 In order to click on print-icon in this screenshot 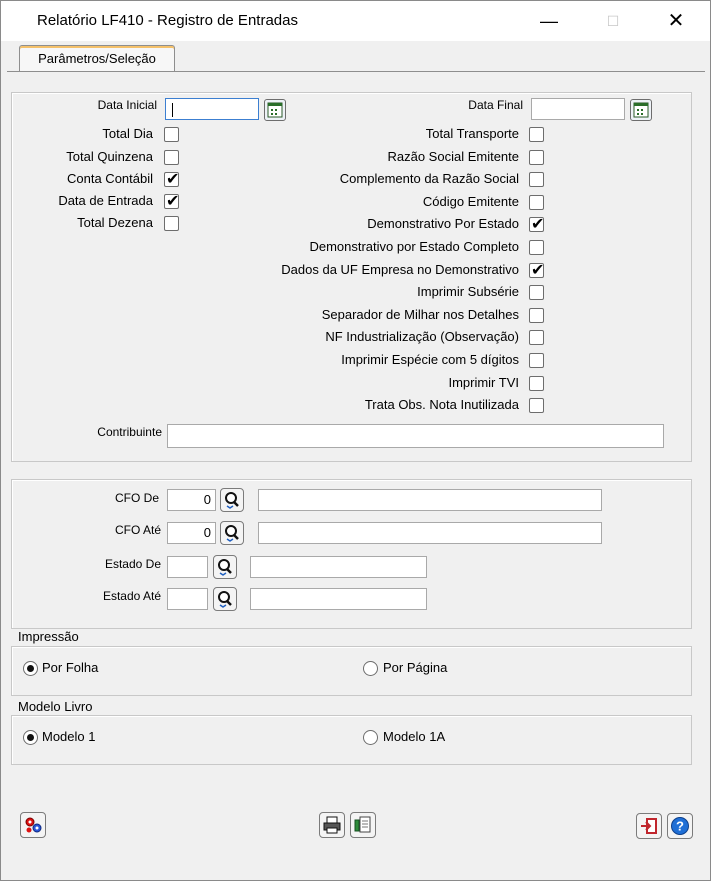, I will do `click(332, 825)`.